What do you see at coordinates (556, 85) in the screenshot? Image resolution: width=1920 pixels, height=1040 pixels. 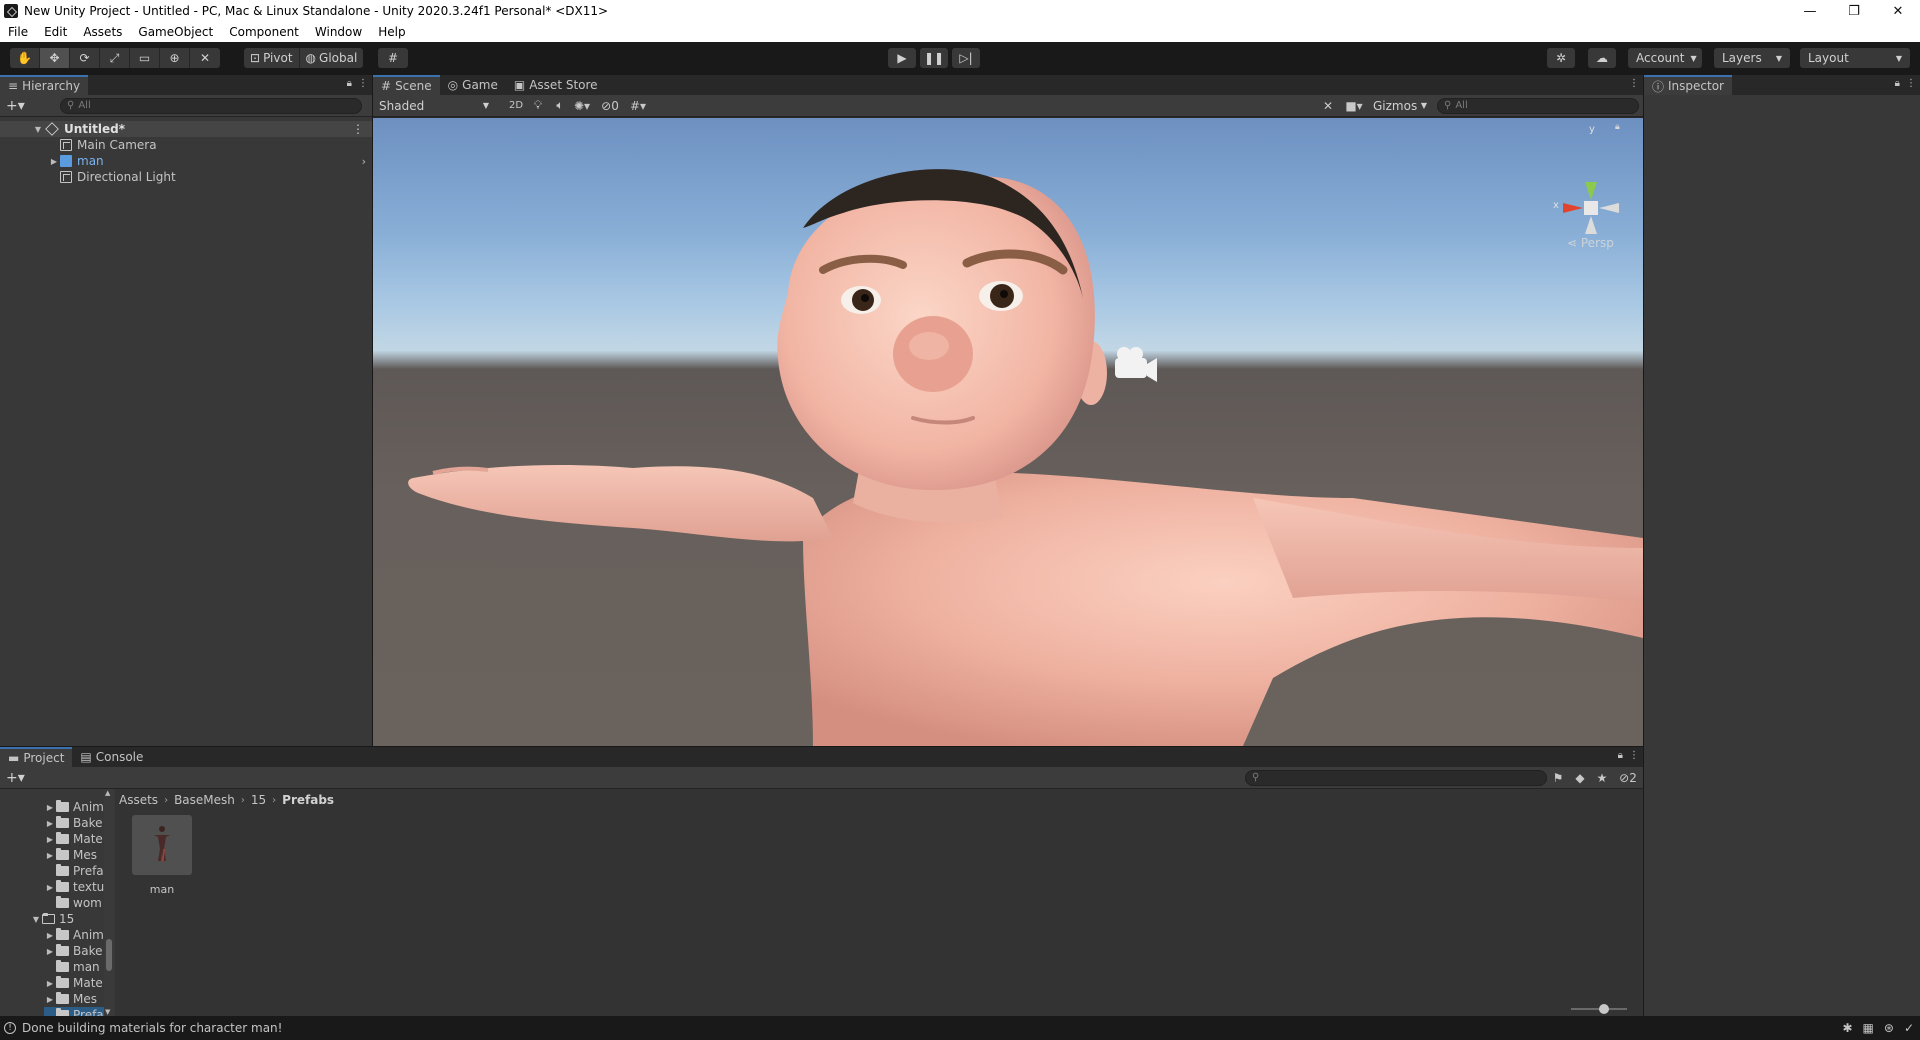 I see `tab-asset-store: ▣ Asset Store` at bounding box center [556, 85].